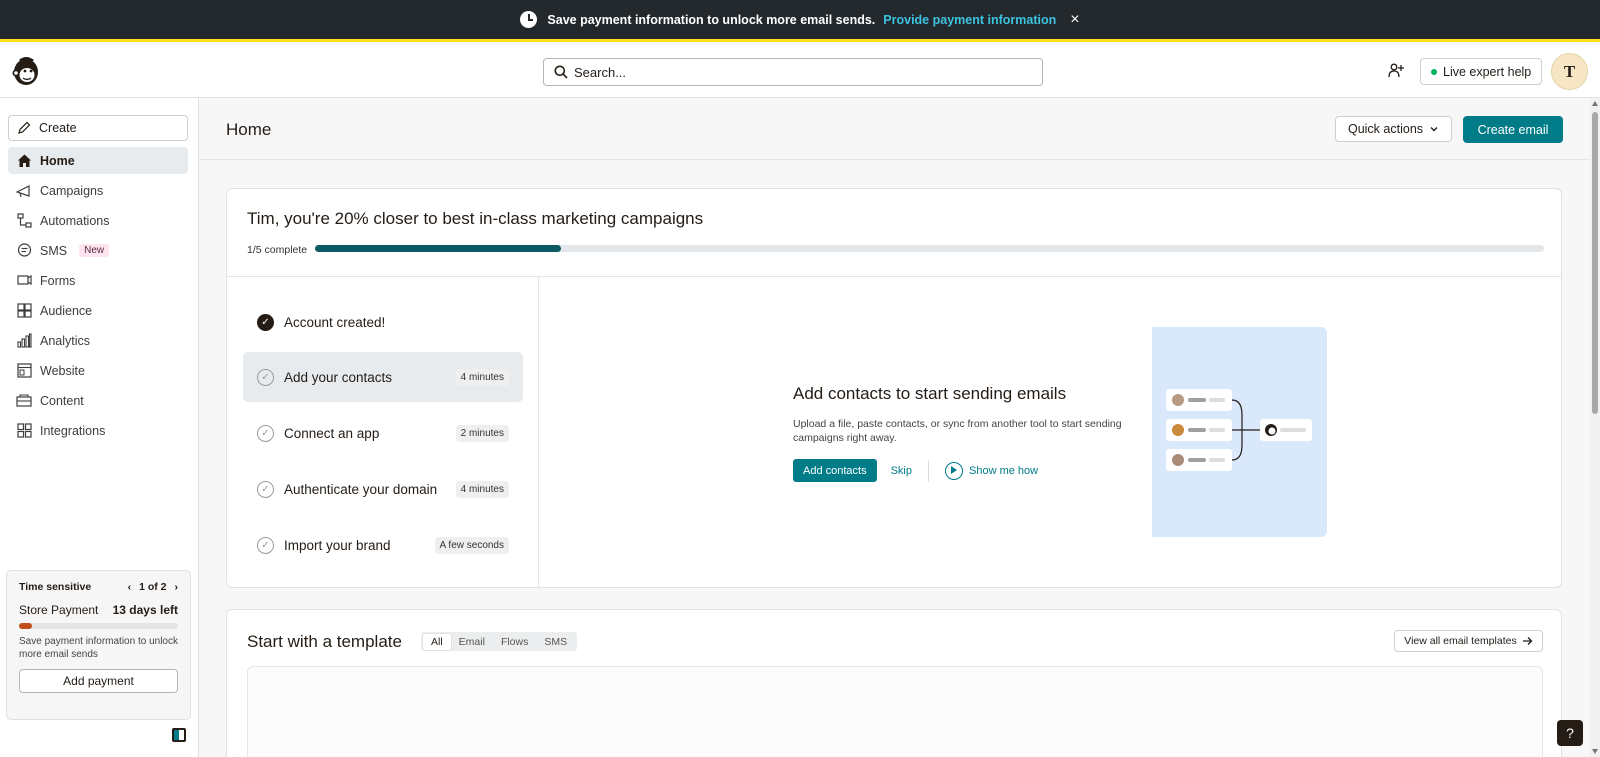 This screenshot has width=1600, height=757. I want to click on mailchimp-logo-icon, so click(26, 71).